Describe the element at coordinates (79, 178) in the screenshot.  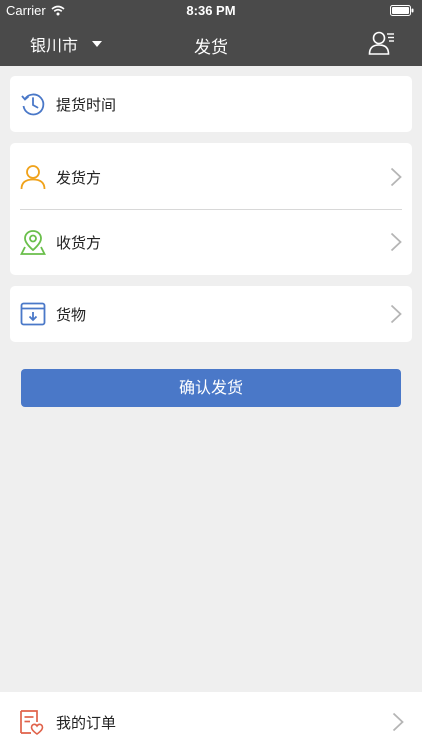
I see `sender-label: 发货方` at that location.